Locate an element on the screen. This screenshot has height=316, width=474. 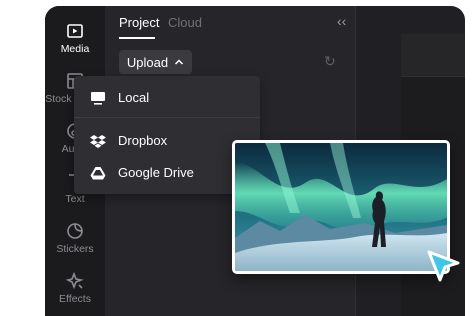
sidebar-item-stickers: Stickers is located at coordinates (75, 238).